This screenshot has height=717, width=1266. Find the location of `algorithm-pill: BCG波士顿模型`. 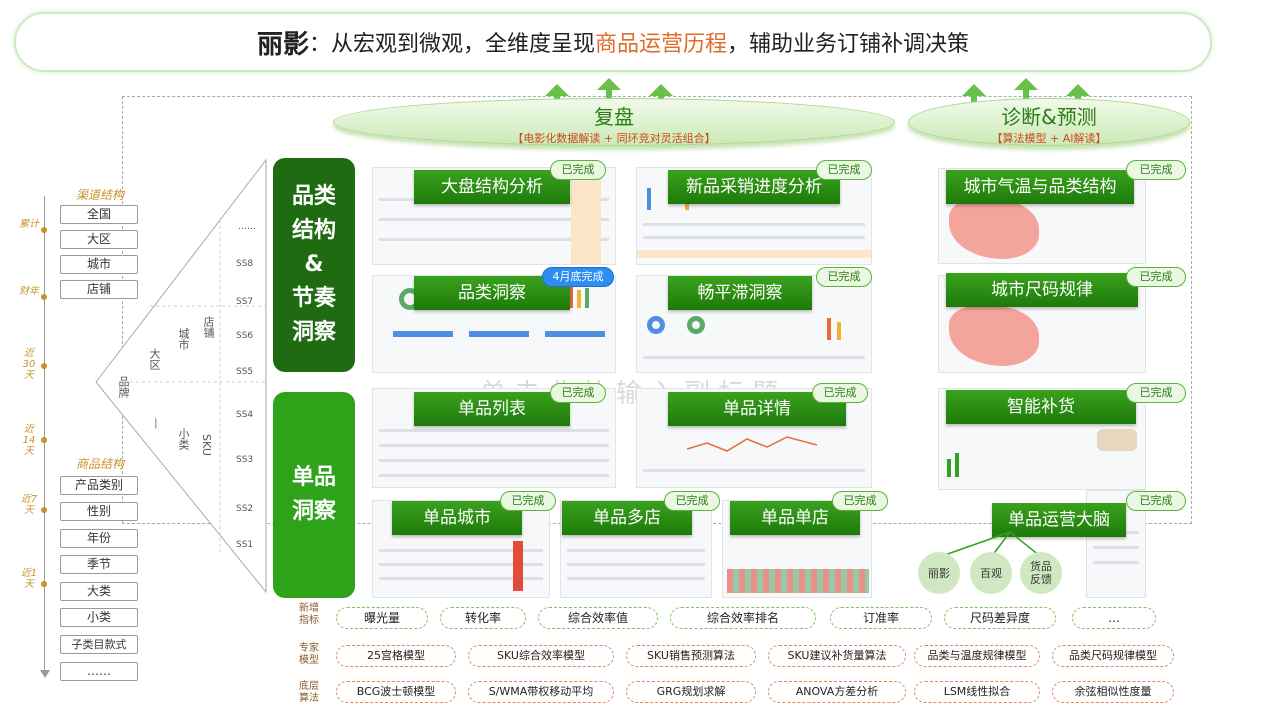

algorithm-pill: BCG波士顿模型 is located at coordinates (396, 692).